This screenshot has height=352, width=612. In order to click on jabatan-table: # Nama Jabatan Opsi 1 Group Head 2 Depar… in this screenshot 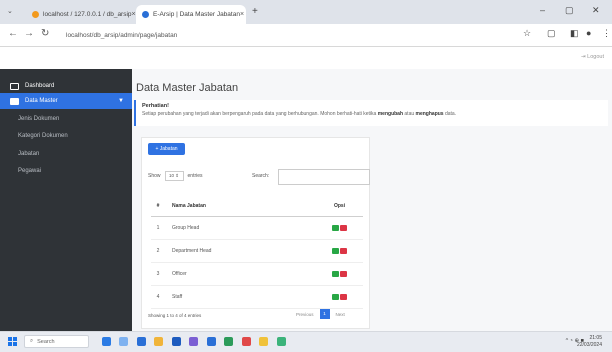, I will do `click(257, 252)`.